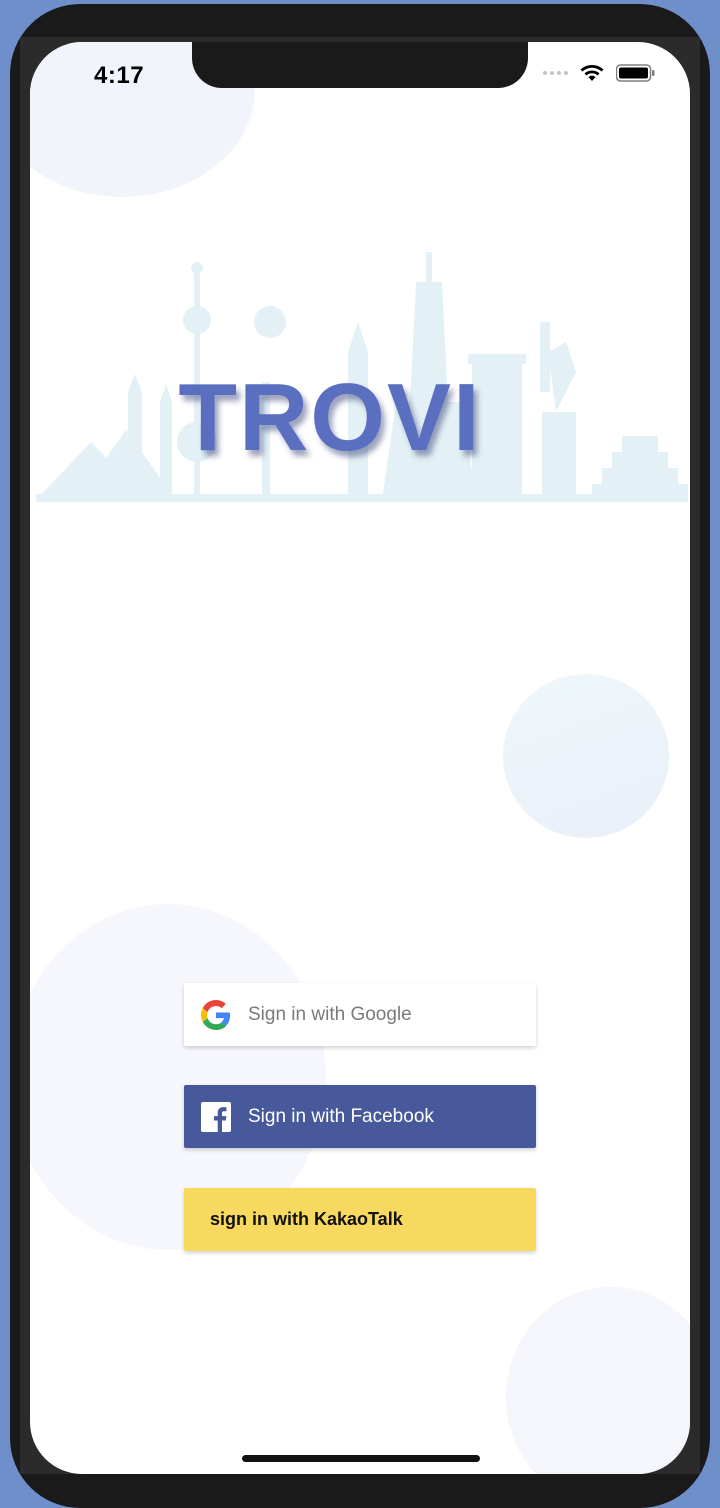 The image size is (720, 1508). Describe the element at coordinates (306, 1219) in the screenshot. I see `kakaotalk-sign-in-label: sign in with KakaoTalk` at that location.